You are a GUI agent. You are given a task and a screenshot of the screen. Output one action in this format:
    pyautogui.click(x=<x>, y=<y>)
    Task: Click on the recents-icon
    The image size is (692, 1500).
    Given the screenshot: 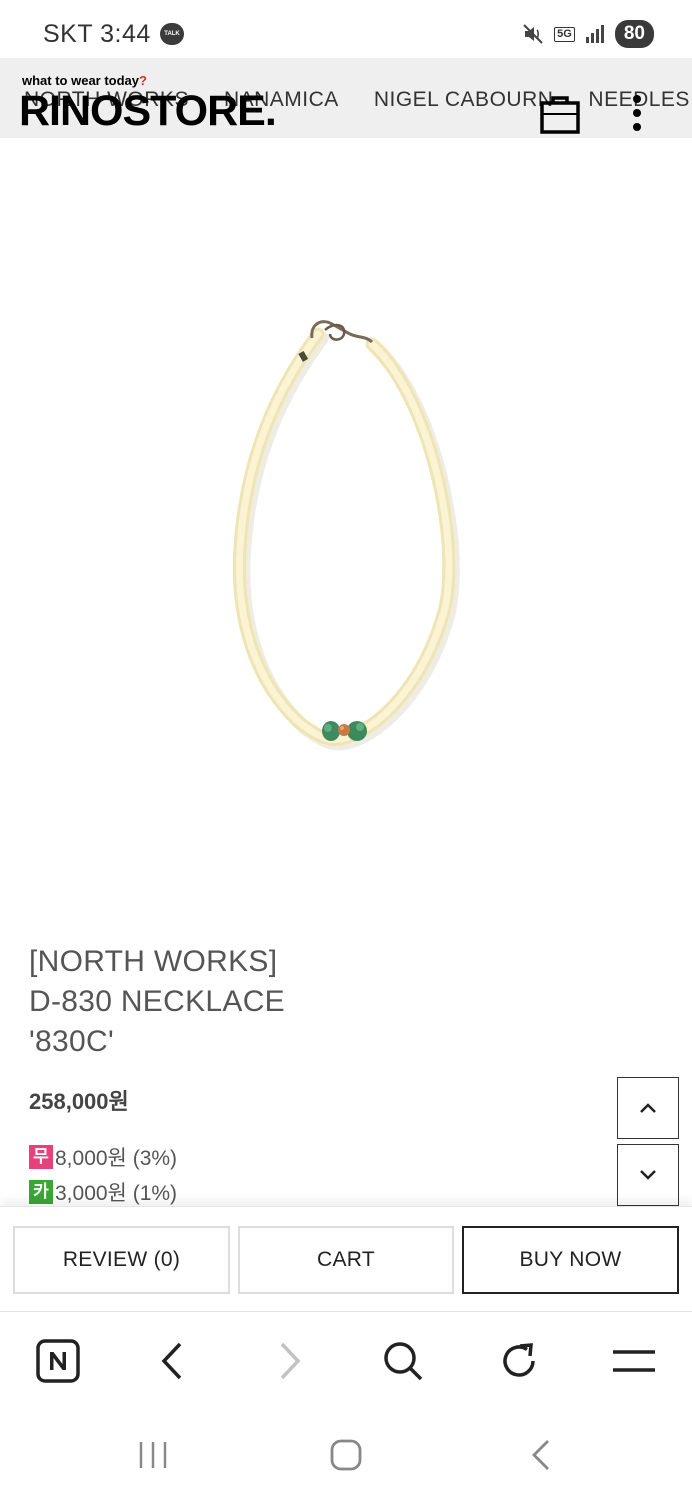 What is the action you would take?
    pyautogui.click(x=153, y=1455)
    